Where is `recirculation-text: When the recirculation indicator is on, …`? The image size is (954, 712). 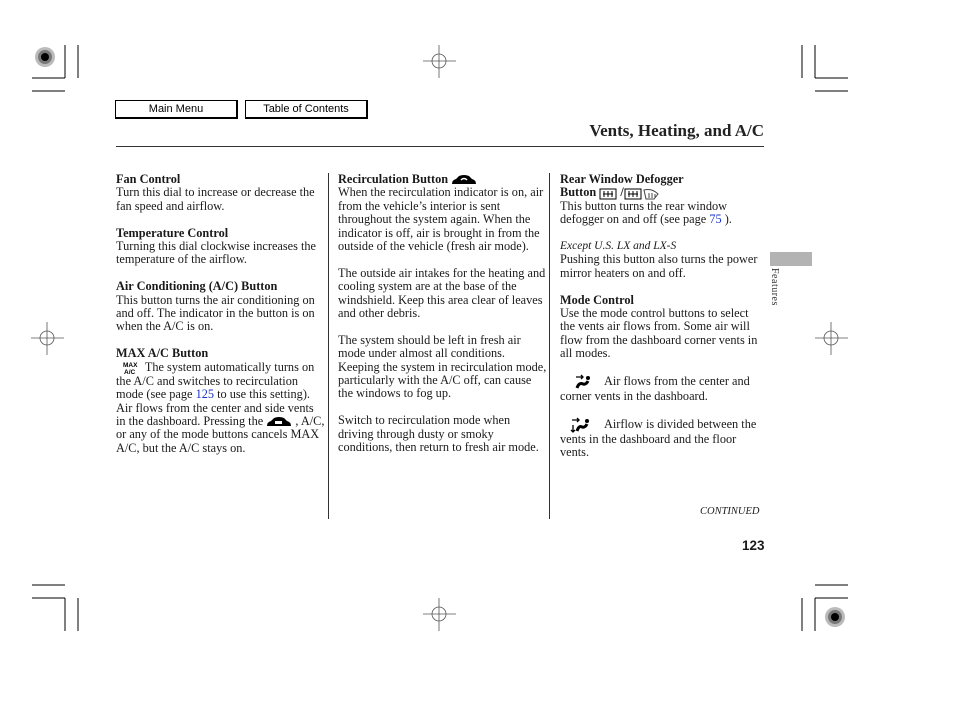
recirculation-text: When the recirculation indicator is on, … is located at coordinates (441, 219).